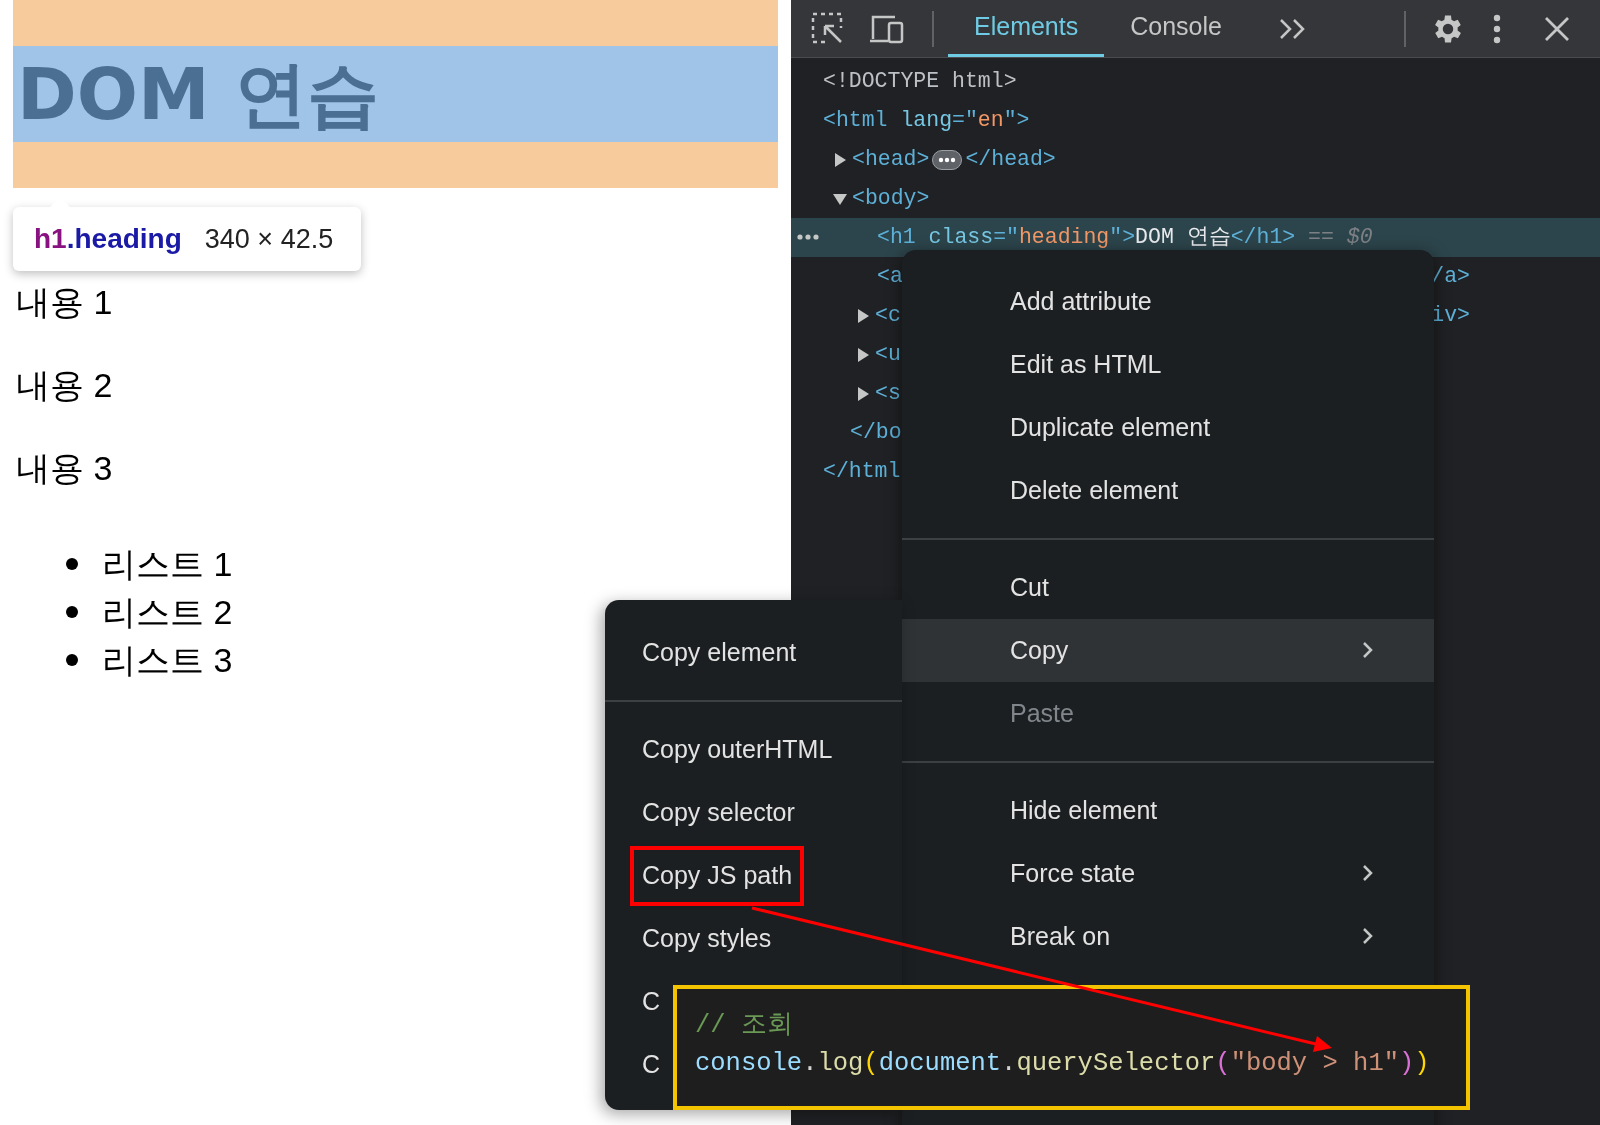 The image size is (1600, 1125). What do you see at coordinates (947, 159) in the screenshot?
I see `ellipsis-badge` at bounding box center [947, 159].